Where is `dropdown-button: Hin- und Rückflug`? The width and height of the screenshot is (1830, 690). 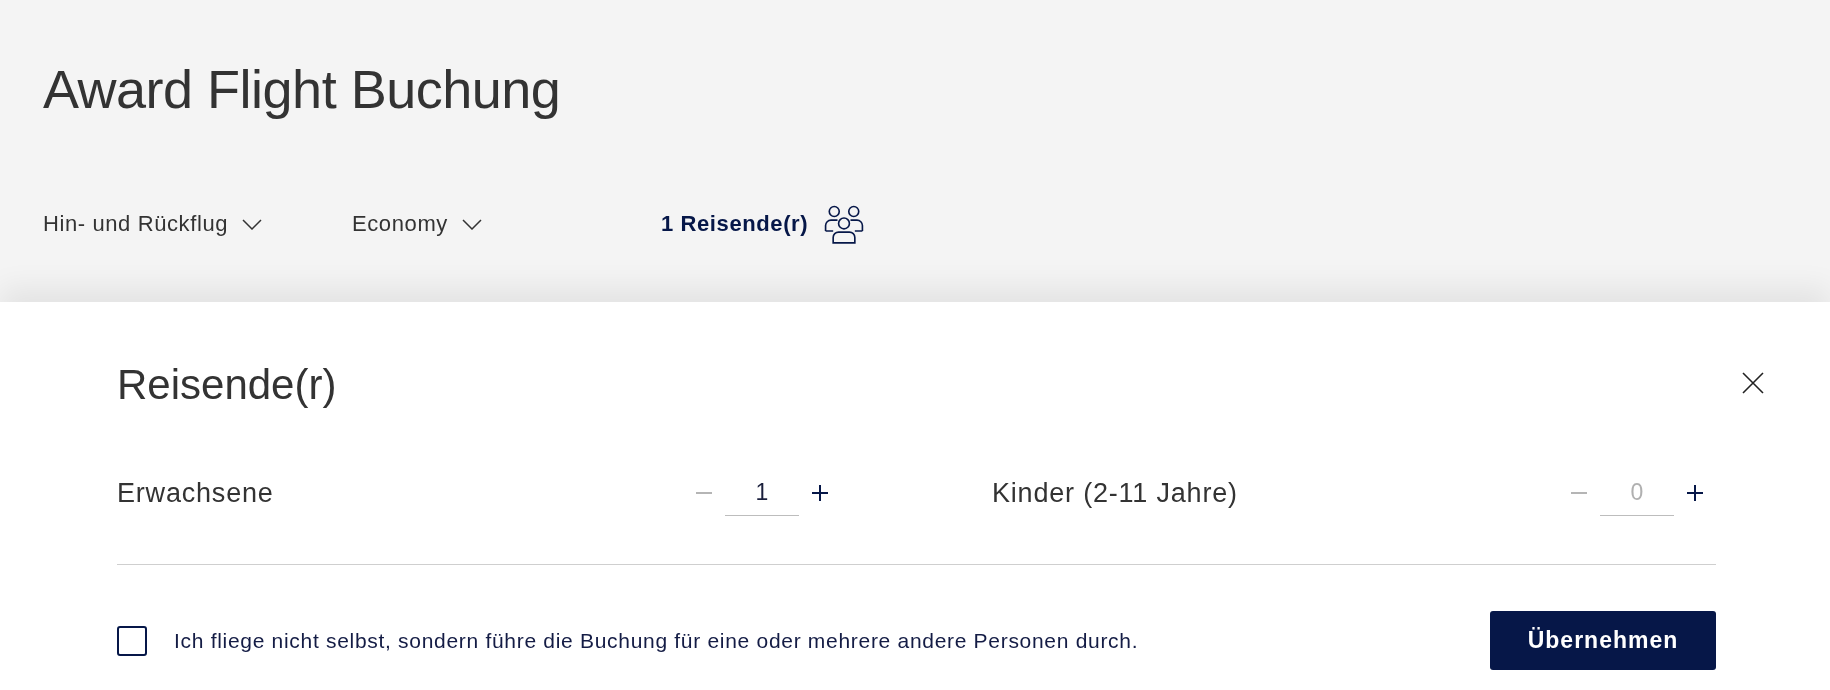
dropdown-button: Hin- und Rückflug is located at coordinates (153, 224).